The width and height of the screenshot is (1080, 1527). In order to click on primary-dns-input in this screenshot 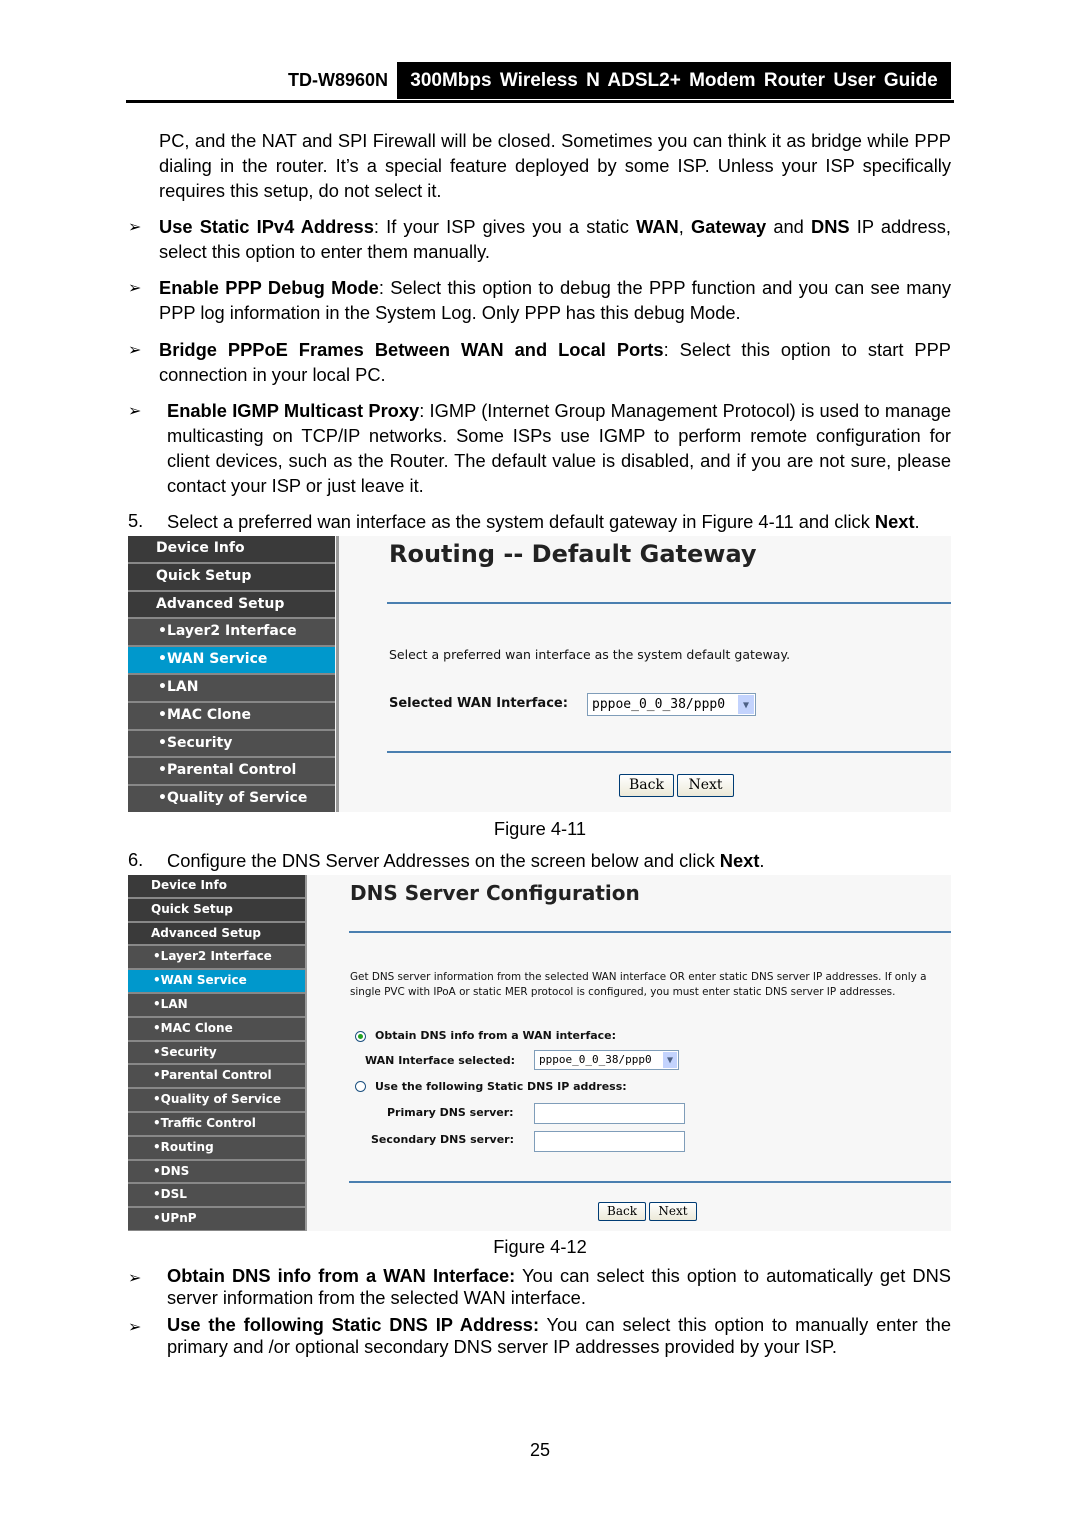, I will do `click(609, 1113)`.